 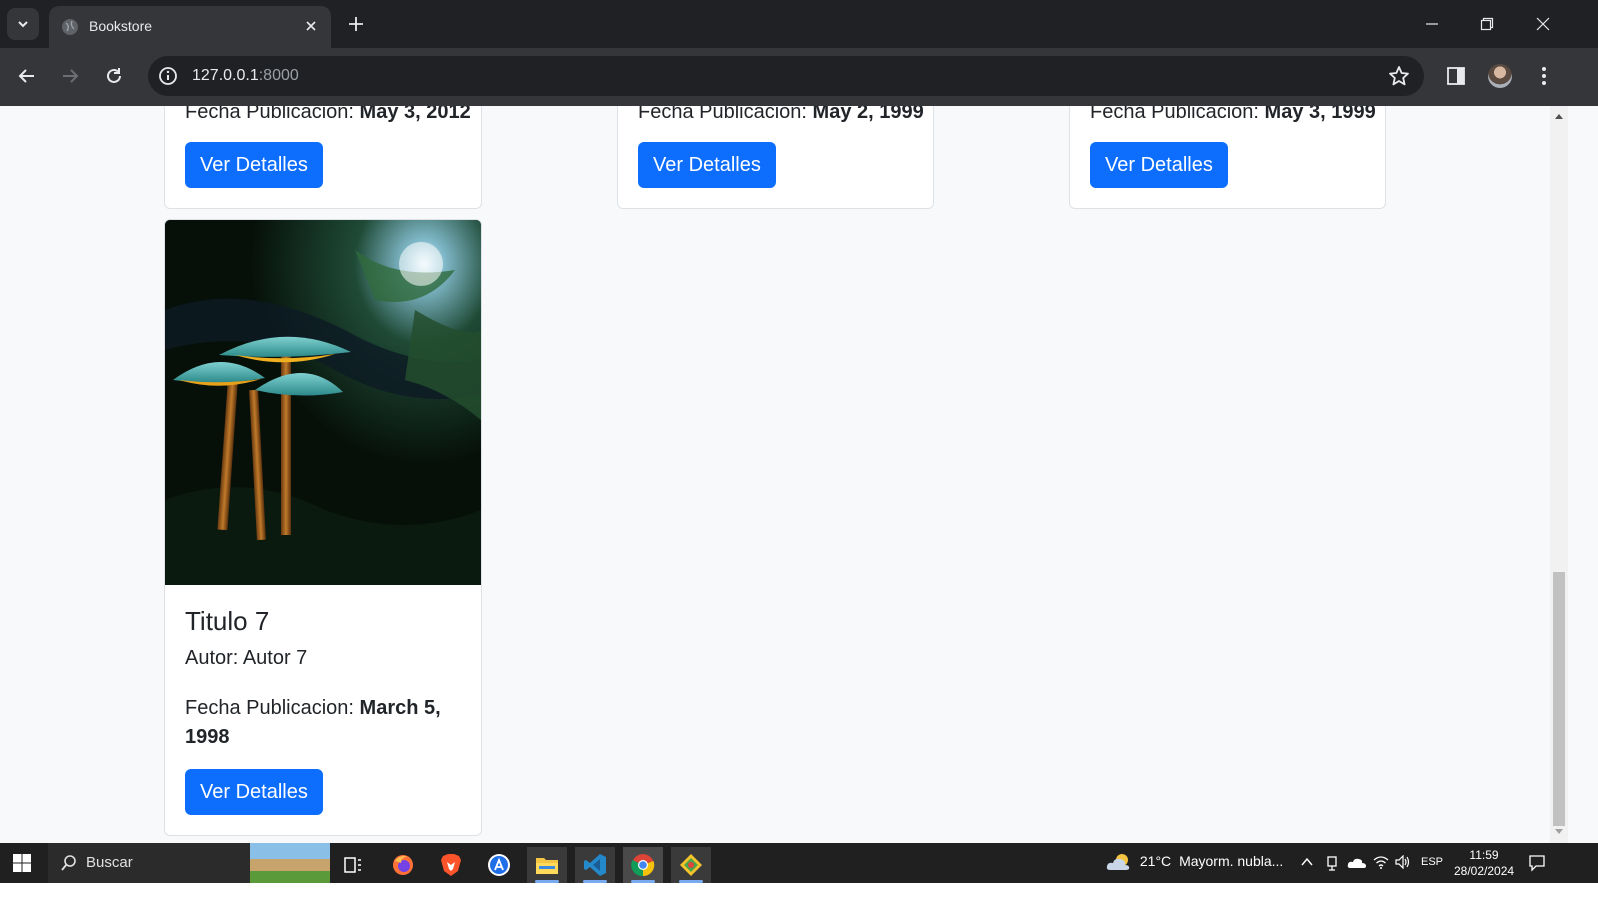 What do you see at coordinates (1500, 76) in the screenshot?
I see `profile-avatar` at bounding box center [1500, 76].